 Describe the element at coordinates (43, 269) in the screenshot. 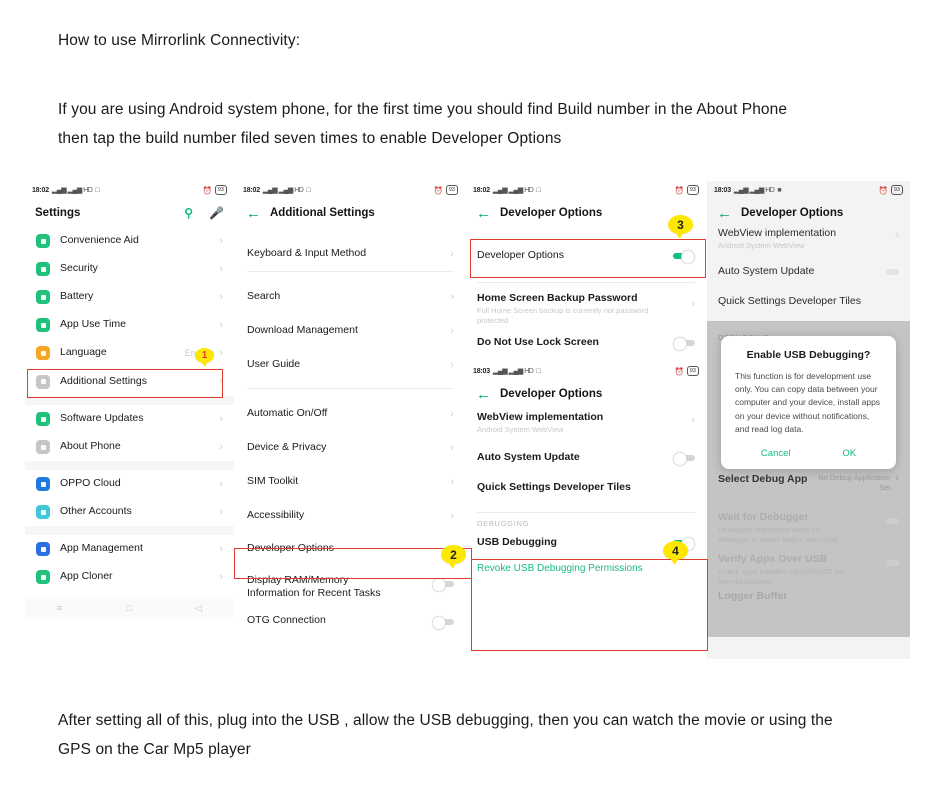

I see `security-icon` at that location.